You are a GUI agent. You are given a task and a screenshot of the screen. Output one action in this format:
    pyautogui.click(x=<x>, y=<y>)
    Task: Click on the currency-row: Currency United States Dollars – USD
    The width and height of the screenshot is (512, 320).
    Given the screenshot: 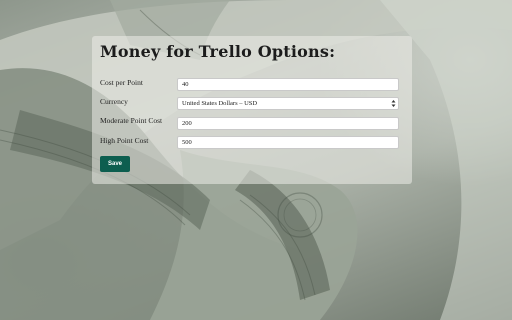 What is the action you would take?
    pyautogui.click(x=250, y=104)
    